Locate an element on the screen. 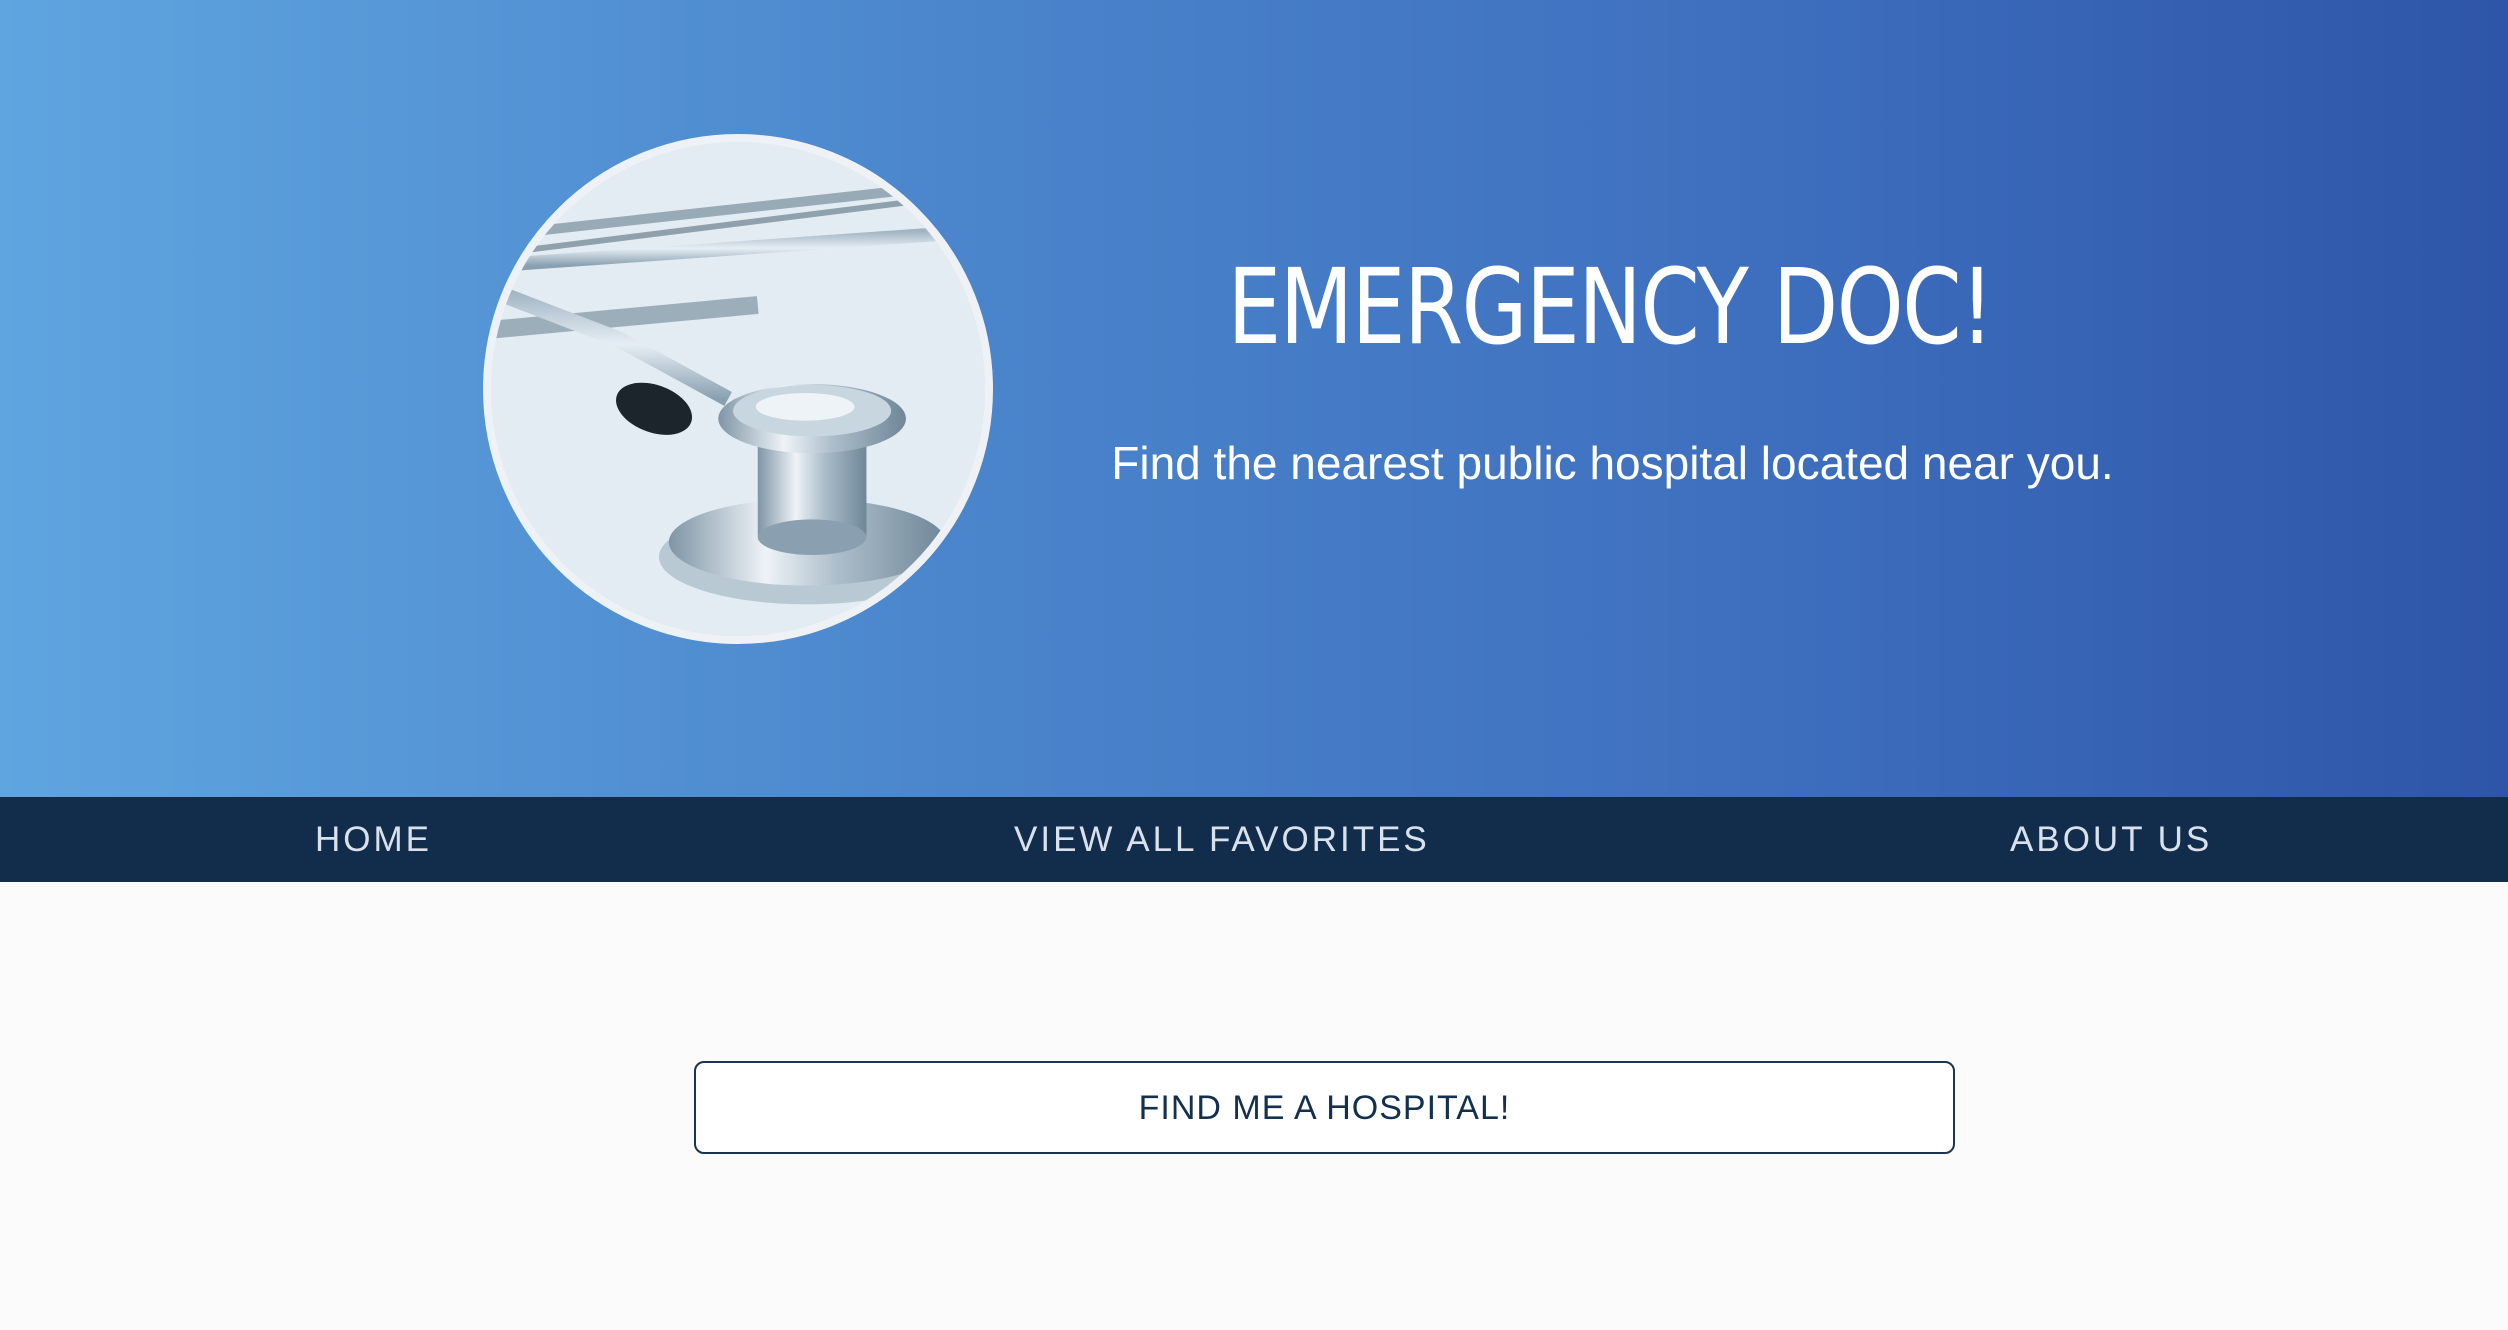  nav-home: HOME is located at coordinates (373, 839).